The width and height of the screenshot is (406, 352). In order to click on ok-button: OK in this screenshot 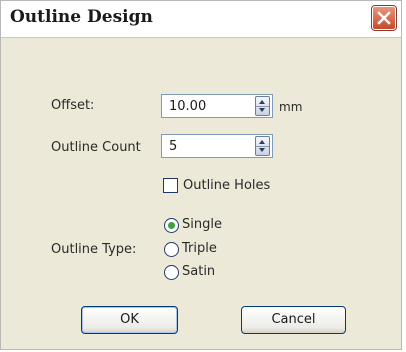, I will do `click(129, 320)`.